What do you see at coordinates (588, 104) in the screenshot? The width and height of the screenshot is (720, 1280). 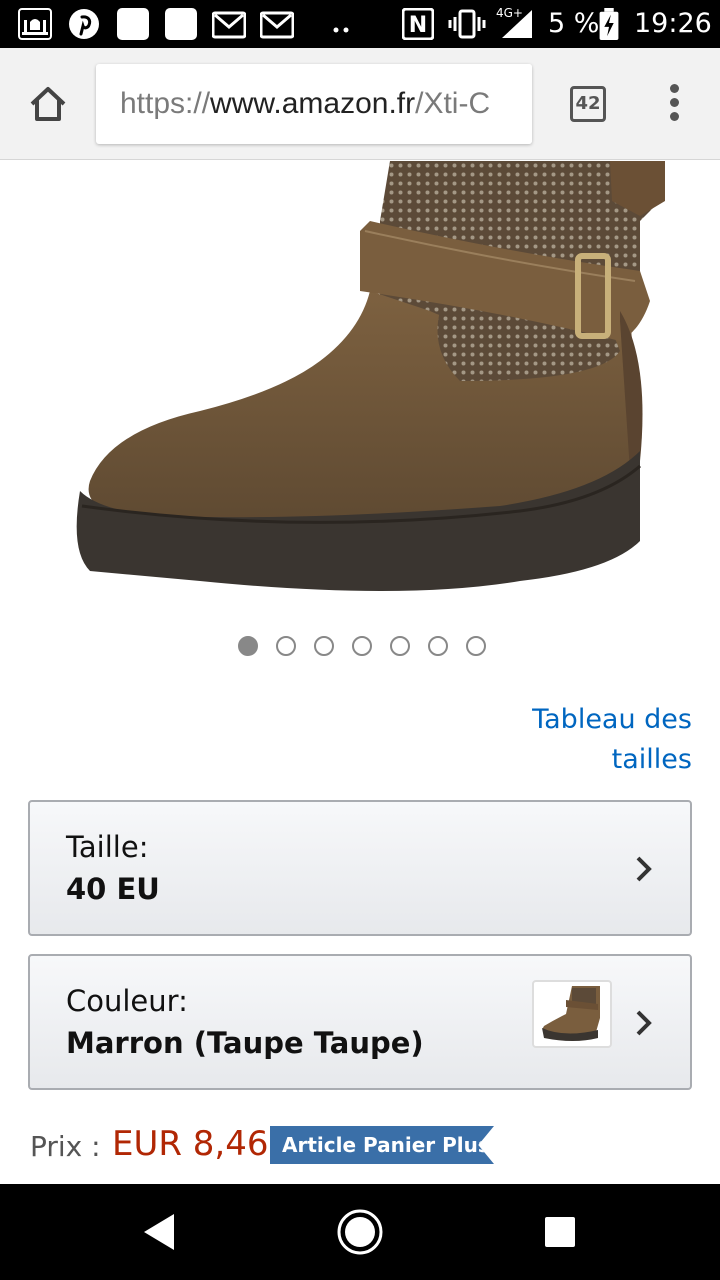 I see `tab-switcher-button: 42` at bounding box center [588, 104].